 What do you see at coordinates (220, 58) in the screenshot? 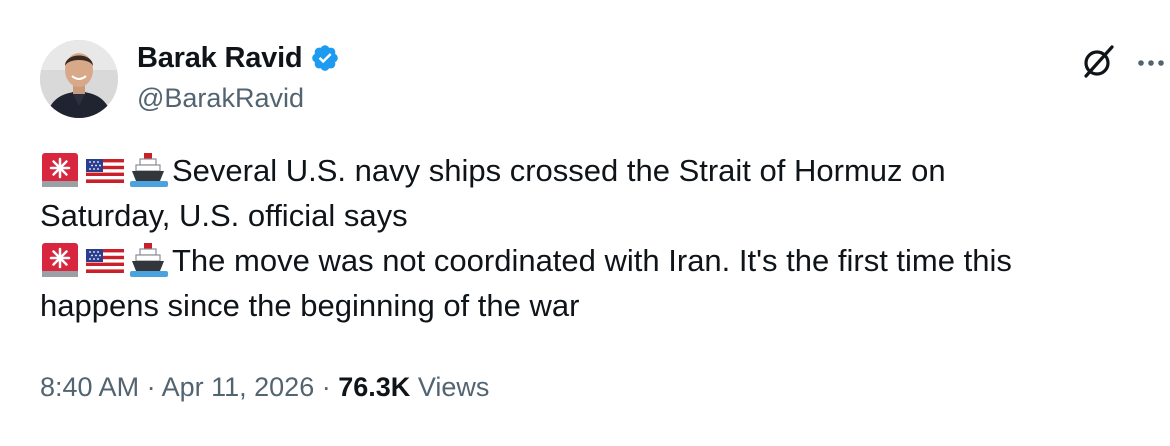
I see `author-display-name: Barak Ravid` at bounding box center [220, 58].